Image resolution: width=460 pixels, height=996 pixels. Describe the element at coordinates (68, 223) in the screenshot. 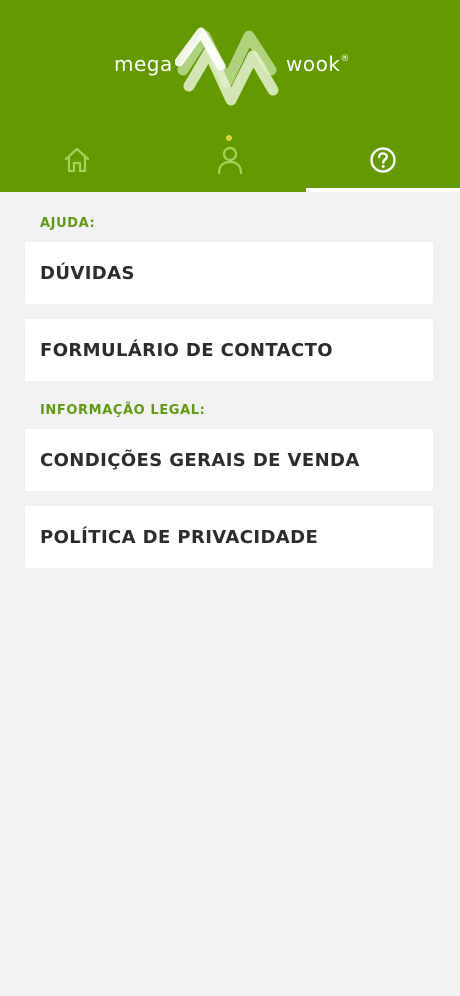

I see `section-label-help: AJUDA:` at that location.